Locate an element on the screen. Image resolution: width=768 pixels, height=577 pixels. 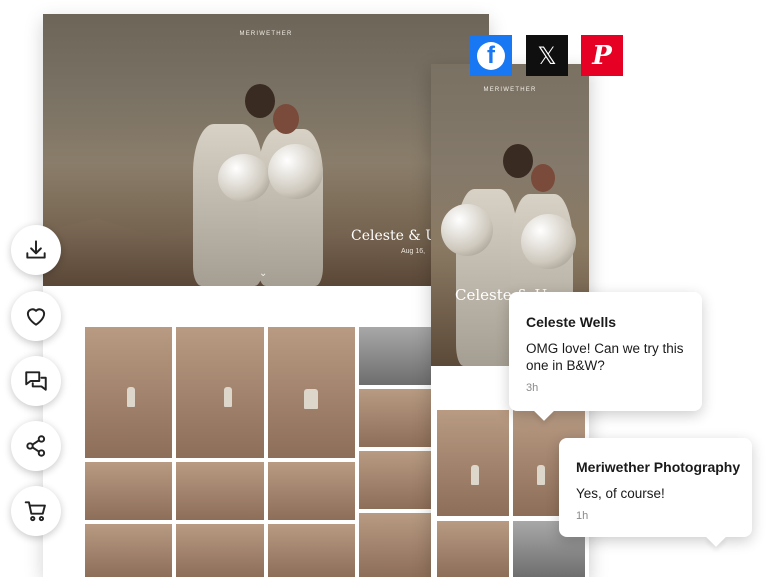
comment-time: 3h is located at coordinates (532, 388).